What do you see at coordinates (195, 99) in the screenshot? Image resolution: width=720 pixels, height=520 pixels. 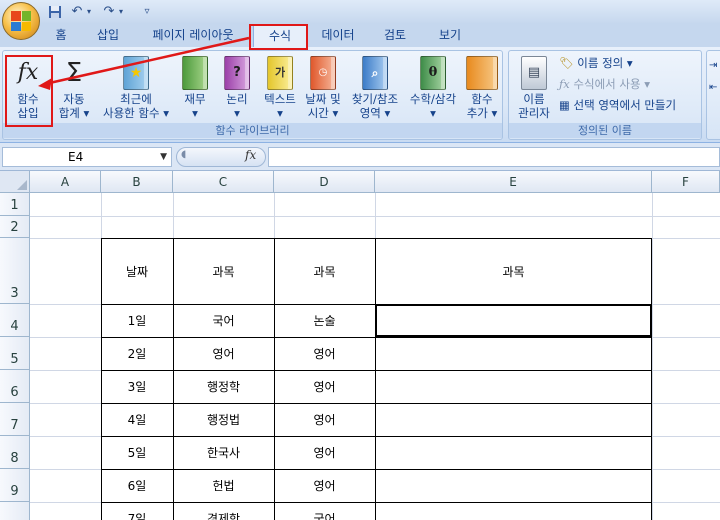 I see `financial-label-1: 재무` at bounding box center [195, 99].